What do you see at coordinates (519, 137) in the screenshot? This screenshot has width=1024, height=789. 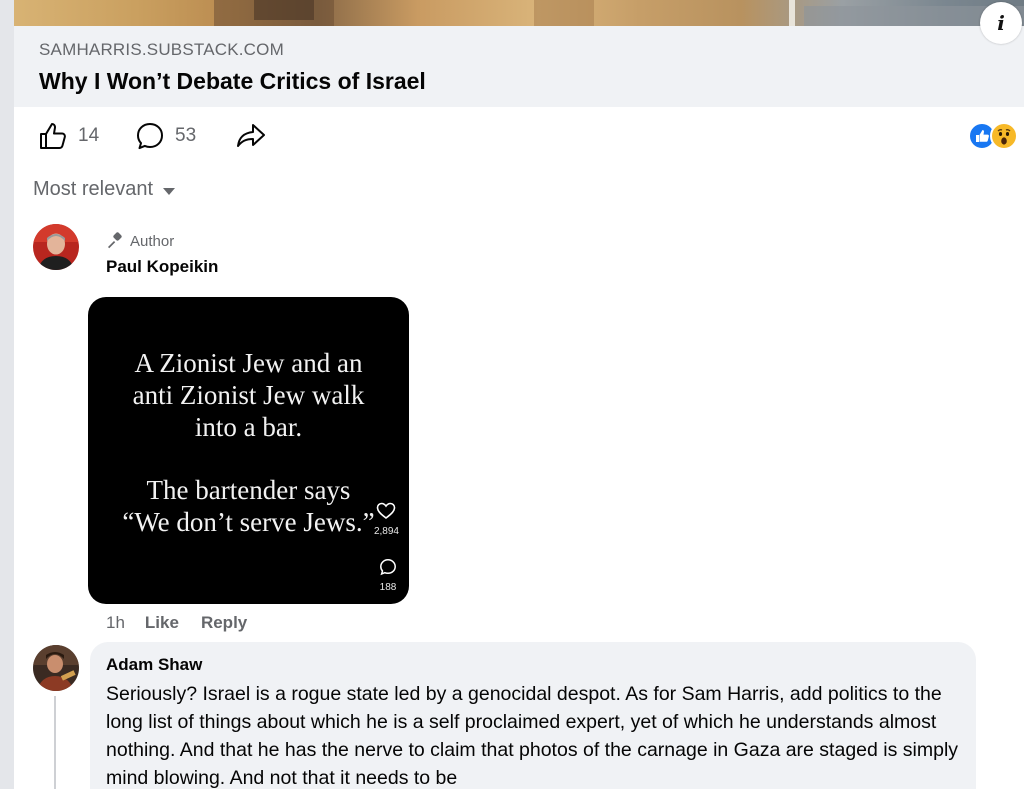 I see `post-action-bar: 14 53` at bounding box center [519, 137].